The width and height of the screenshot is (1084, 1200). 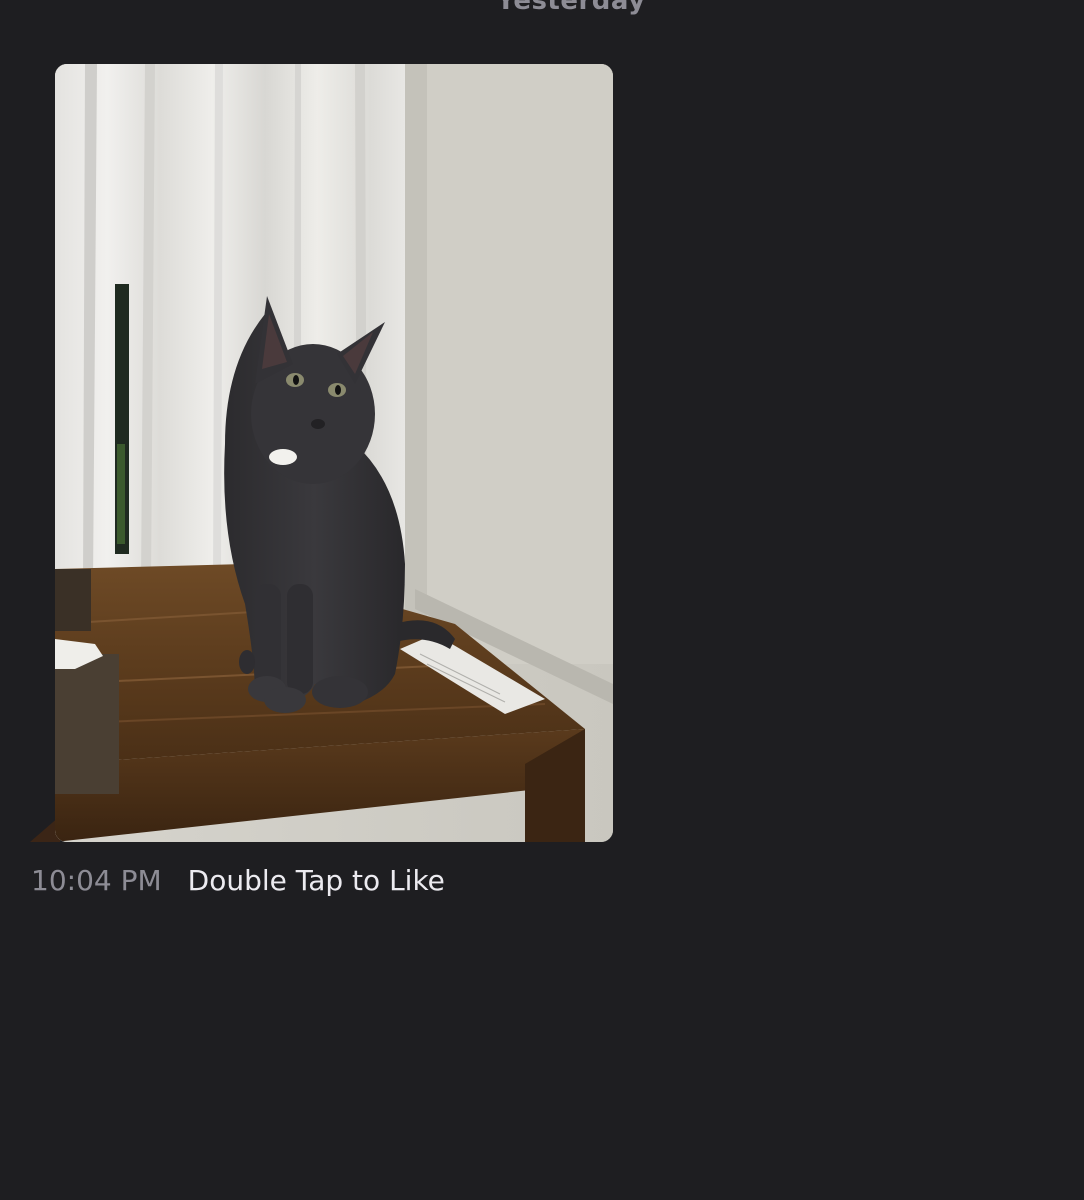 I want to click on double-tap-like-hint: Double Tap to Like, so click(x=316, y=880).